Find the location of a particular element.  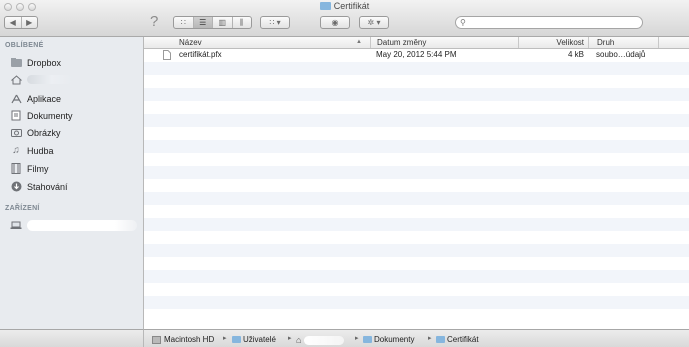

sort-arrow-icon: ▲ is located at coordinates (359, 42).